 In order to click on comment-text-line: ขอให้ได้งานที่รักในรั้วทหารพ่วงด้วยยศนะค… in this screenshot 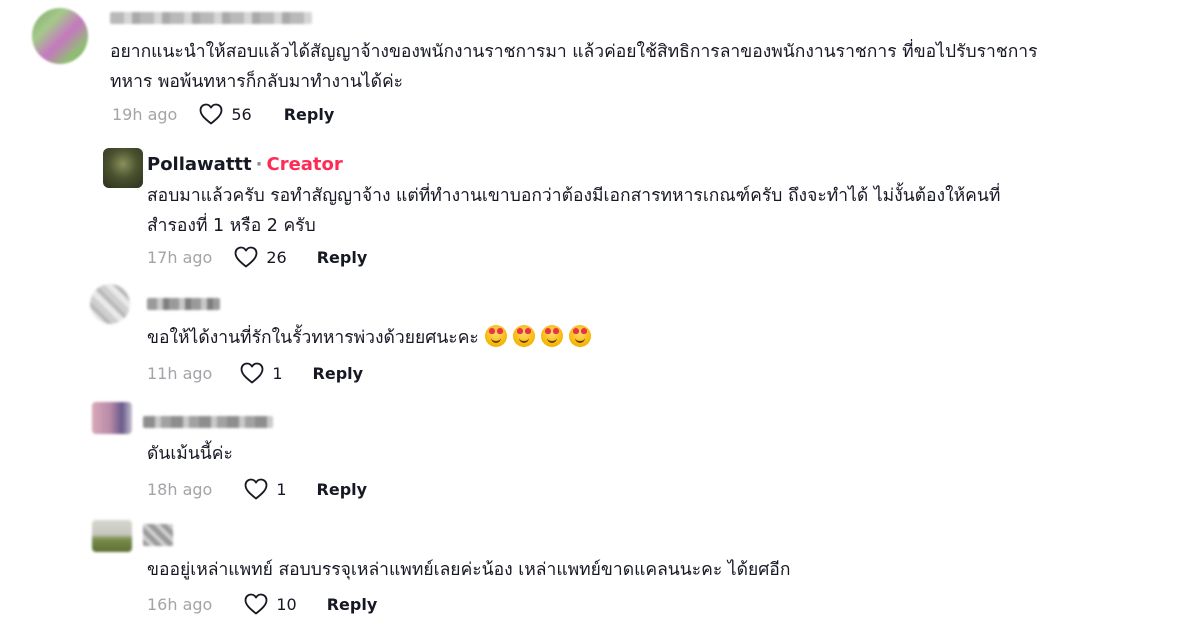, I will do `click(313, 338)`.